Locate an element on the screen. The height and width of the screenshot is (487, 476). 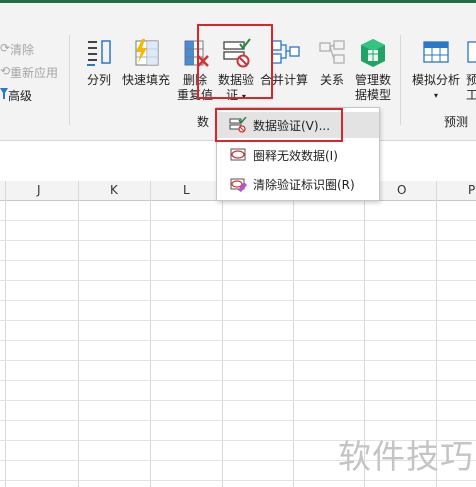
column-header-l: L is located at coordinates (186, 190).